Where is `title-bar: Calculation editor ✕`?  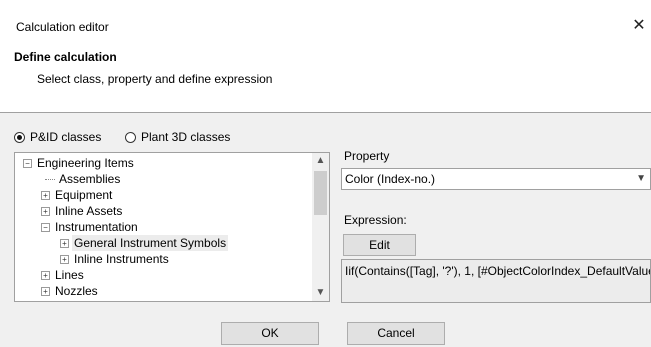
title-bar: Calculation editor ✕ is located at coordinates (325, 20).